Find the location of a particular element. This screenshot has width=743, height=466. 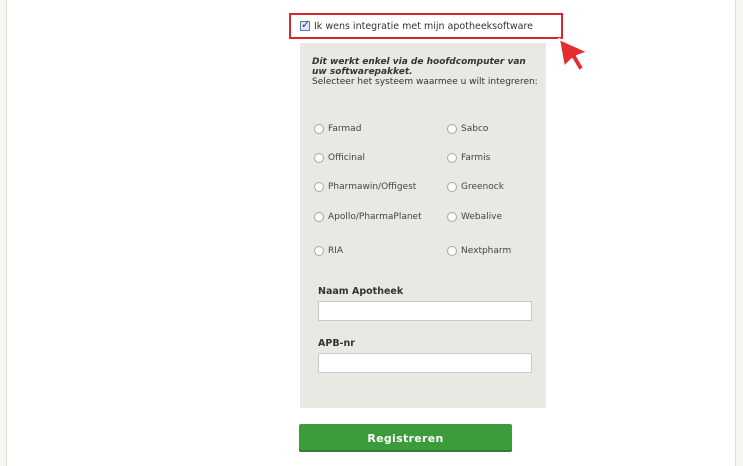

radio-option-farmis: Farmis is located at coordinates (468, 158).